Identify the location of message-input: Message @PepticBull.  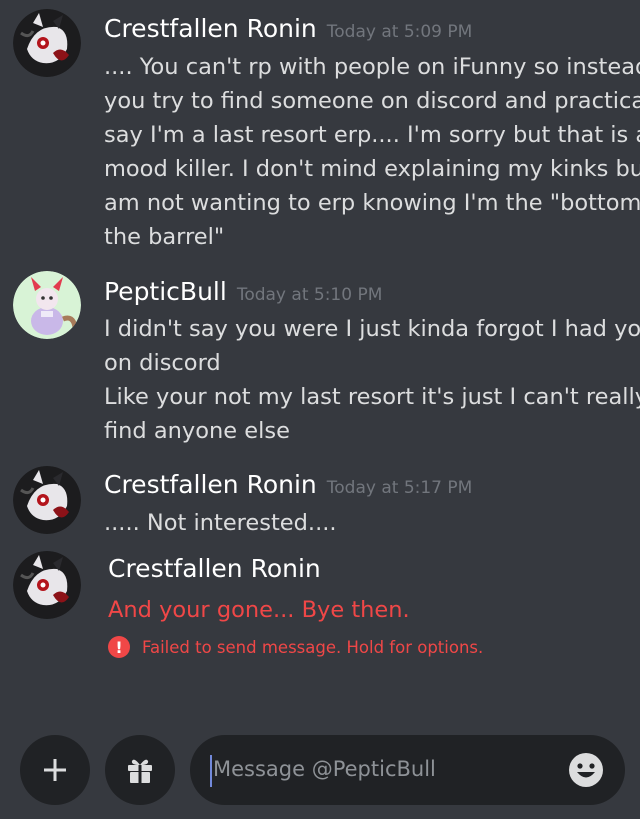
(407, 770).